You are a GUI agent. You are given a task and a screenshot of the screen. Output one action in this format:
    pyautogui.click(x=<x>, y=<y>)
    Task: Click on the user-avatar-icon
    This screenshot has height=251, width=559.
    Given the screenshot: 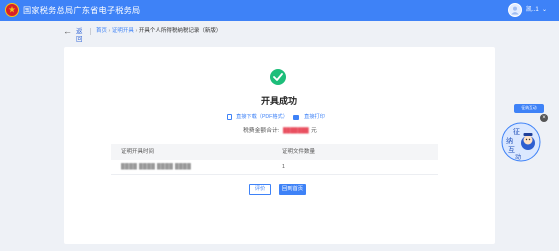 What is the action you would take?
    pyautogui.click(x=515, y=10)
    